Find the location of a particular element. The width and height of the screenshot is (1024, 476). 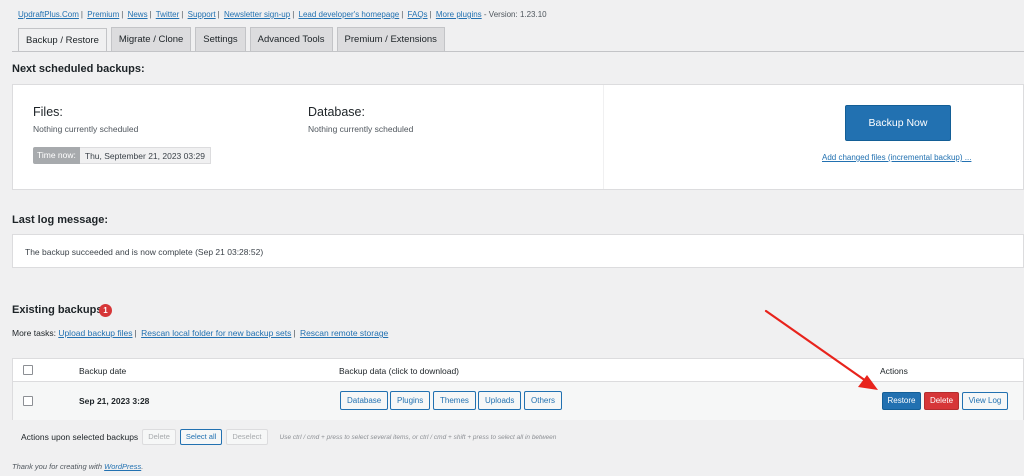

annotation-arrow-icon is located at coordinates (821, 349).